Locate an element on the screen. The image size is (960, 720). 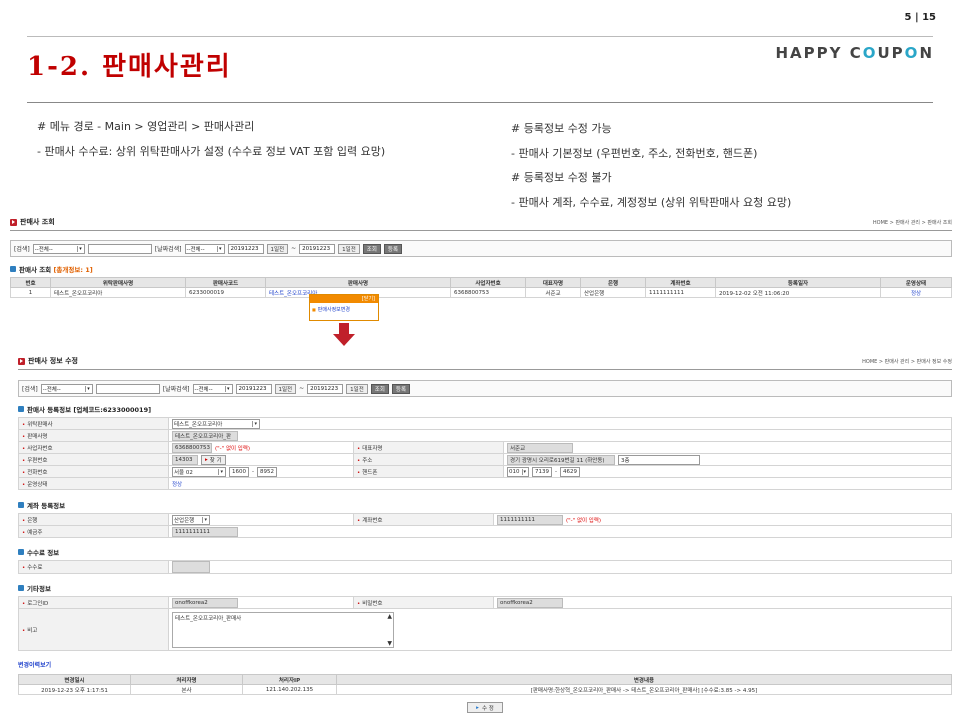
tel-area-select: 서울 02 ▾ is located at coordinates (199, 471).